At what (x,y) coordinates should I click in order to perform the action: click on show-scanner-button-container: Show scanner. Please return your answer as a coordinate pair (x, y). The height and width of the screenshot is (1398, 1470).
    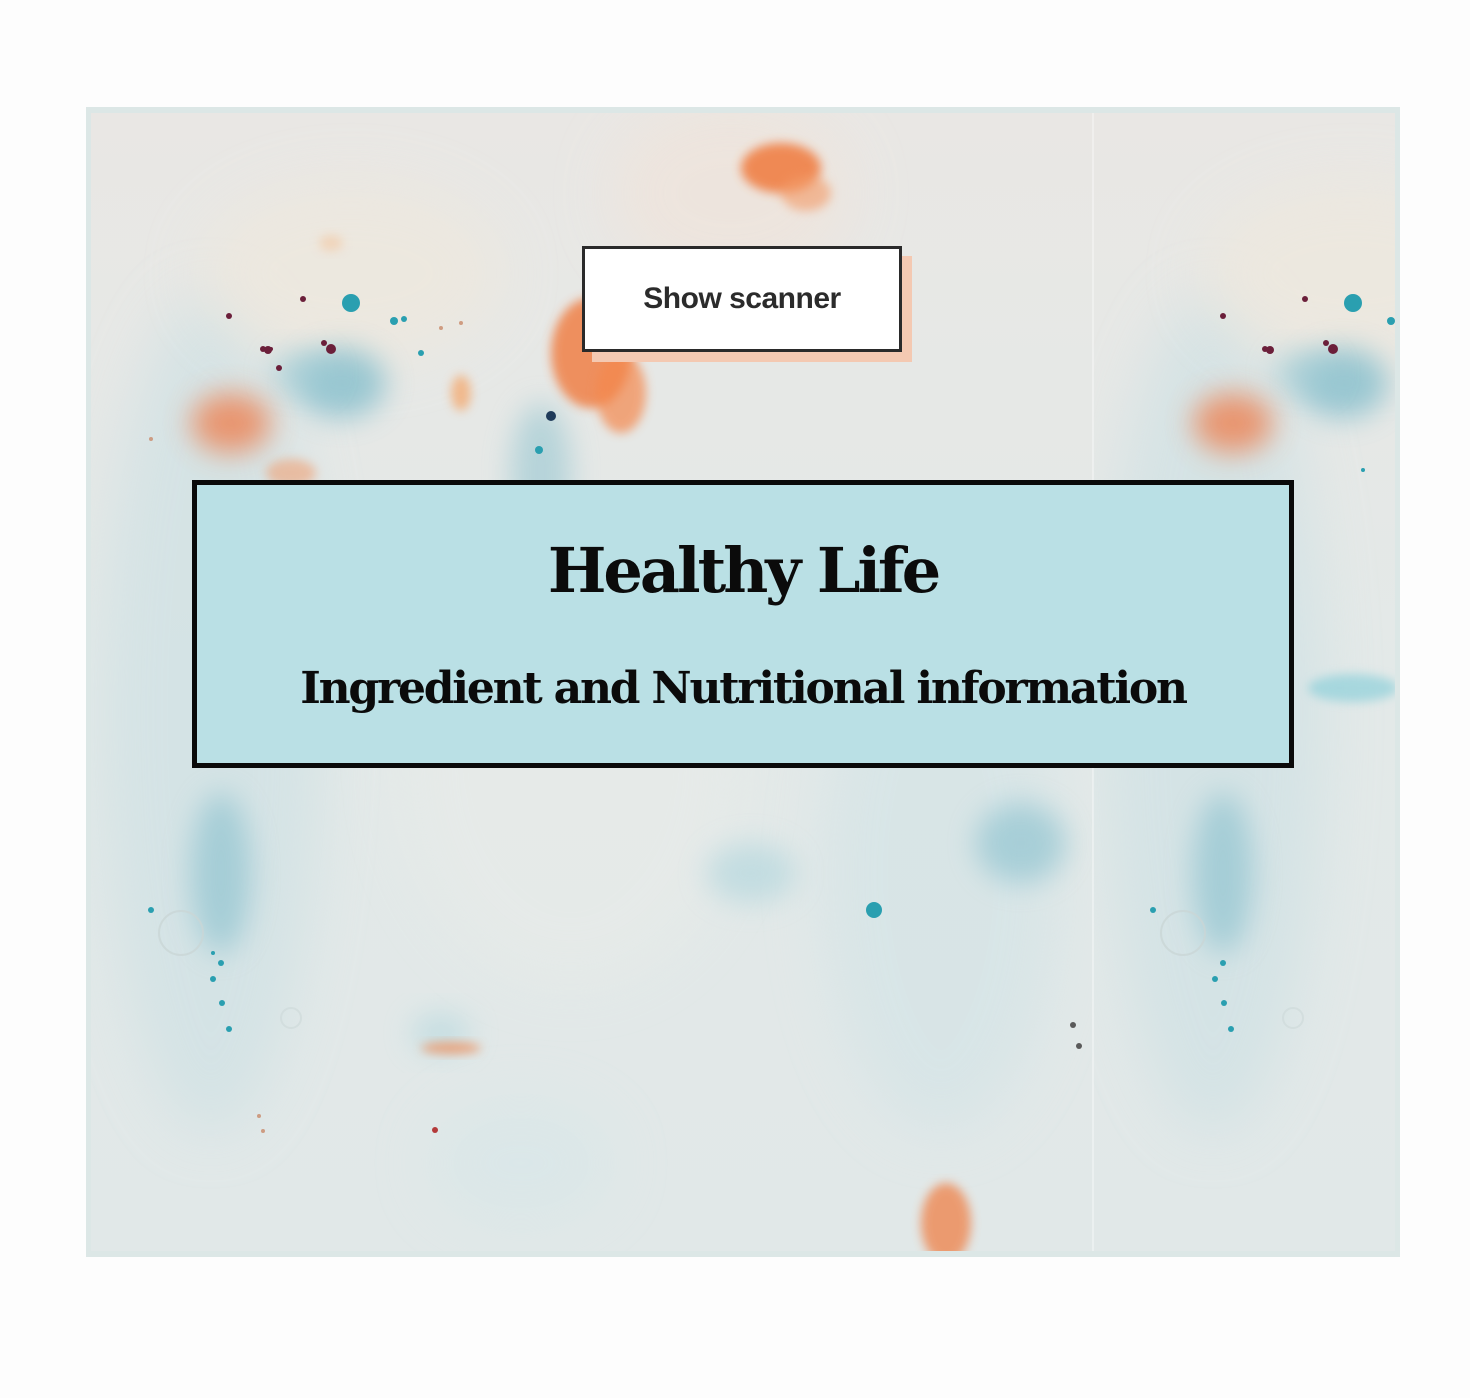
    Looking at the image, I should click on (747, 304).